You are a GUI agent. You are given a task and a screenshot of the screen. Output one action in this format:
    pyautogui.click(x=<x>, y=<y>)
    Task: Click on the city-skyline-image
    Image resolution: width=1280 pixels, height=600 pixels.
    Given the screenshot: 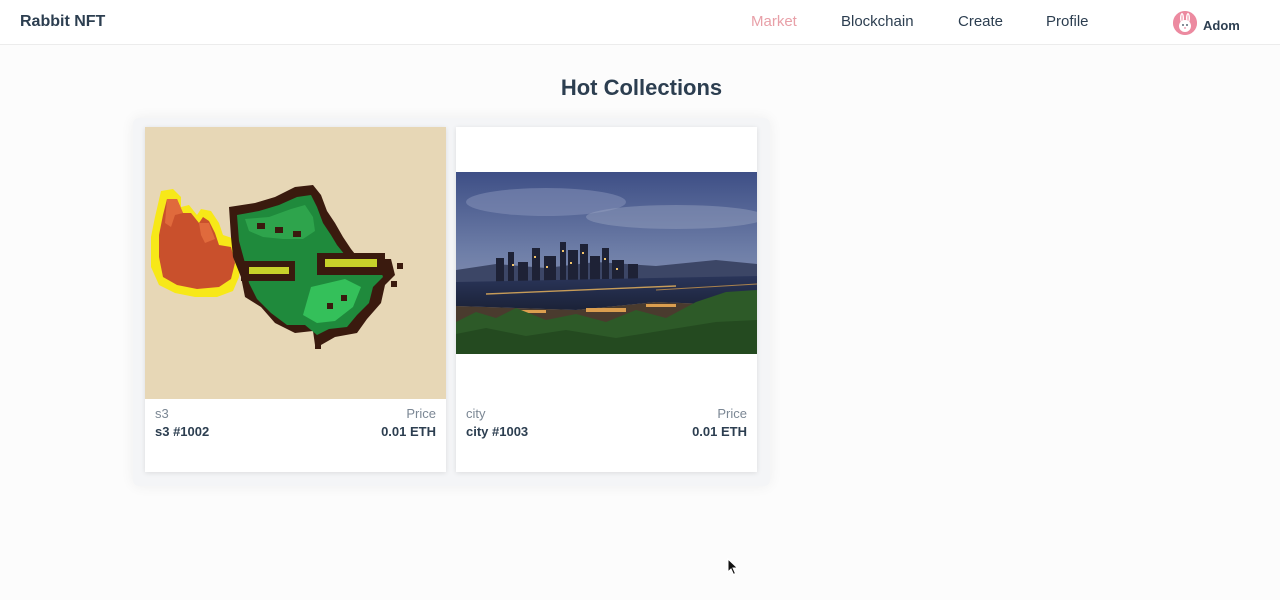 What is the action you would take?
    pyautogui.click(x=606, y=263)
    